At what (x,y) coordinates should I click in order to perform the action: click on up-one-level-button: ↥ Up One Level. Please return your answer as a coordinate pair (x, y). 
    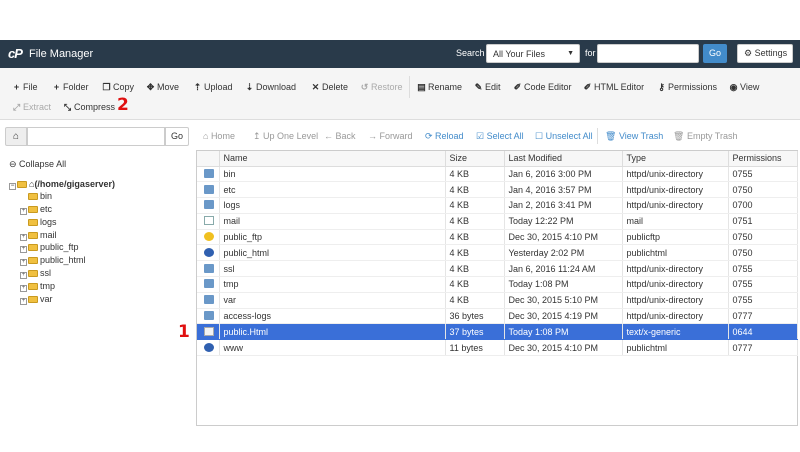
    Looking at the image, I should click on (285, 136).